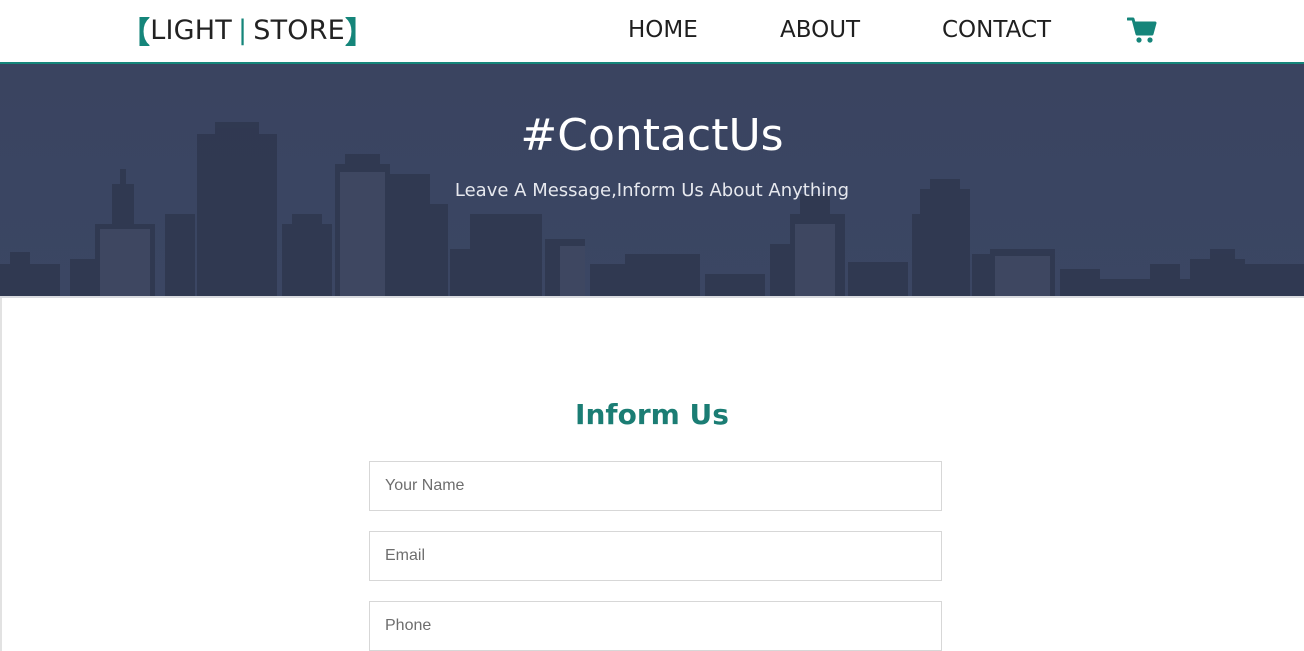  I want to click on site-logo: 【 LIGHT | STORE 】, so click(247, 32).